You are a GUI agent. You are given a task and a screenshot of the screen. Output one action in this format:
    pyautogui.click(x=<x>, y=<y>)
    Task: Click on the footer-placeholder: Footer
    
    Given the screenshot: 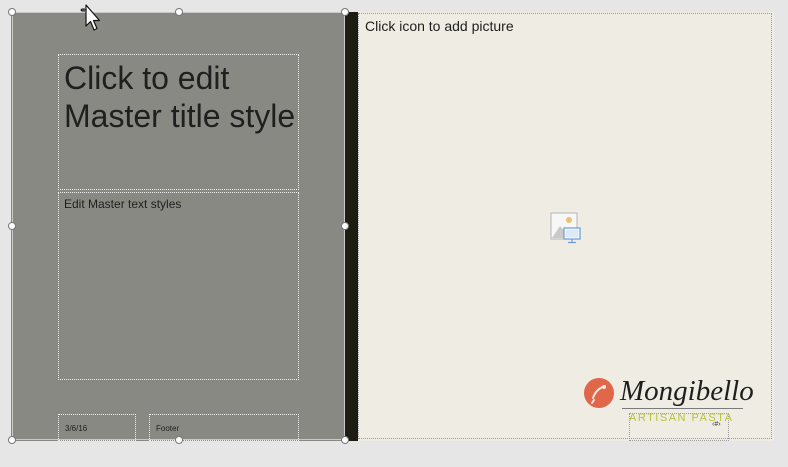 What is the action you would take?
    pyautogui.click(x=224, y=427)
    